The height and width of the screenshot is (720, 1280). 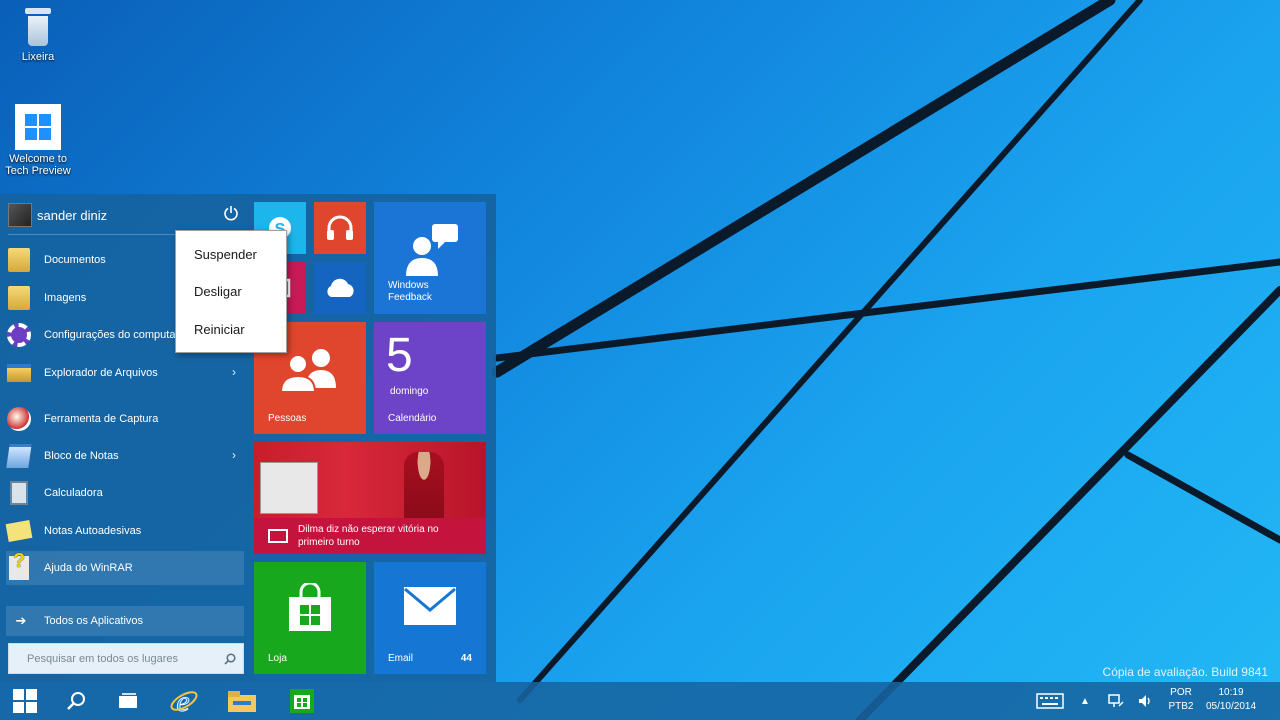 What do you see at coordinates (94, 621) in the screenshot?
I see `all-apps-label: Todos os Aplicativos` at bounding box center [94, 621].